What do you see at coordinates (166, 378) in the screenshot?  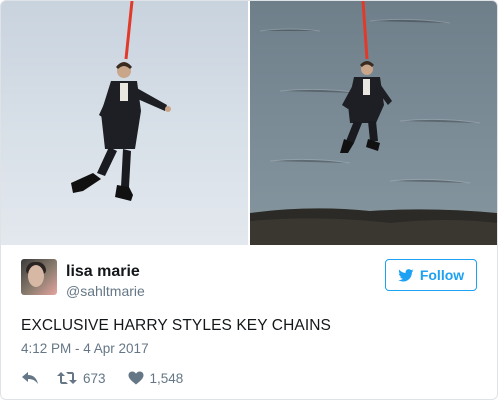 I see `like-count: 1,548` at bounding box center [166, 378].